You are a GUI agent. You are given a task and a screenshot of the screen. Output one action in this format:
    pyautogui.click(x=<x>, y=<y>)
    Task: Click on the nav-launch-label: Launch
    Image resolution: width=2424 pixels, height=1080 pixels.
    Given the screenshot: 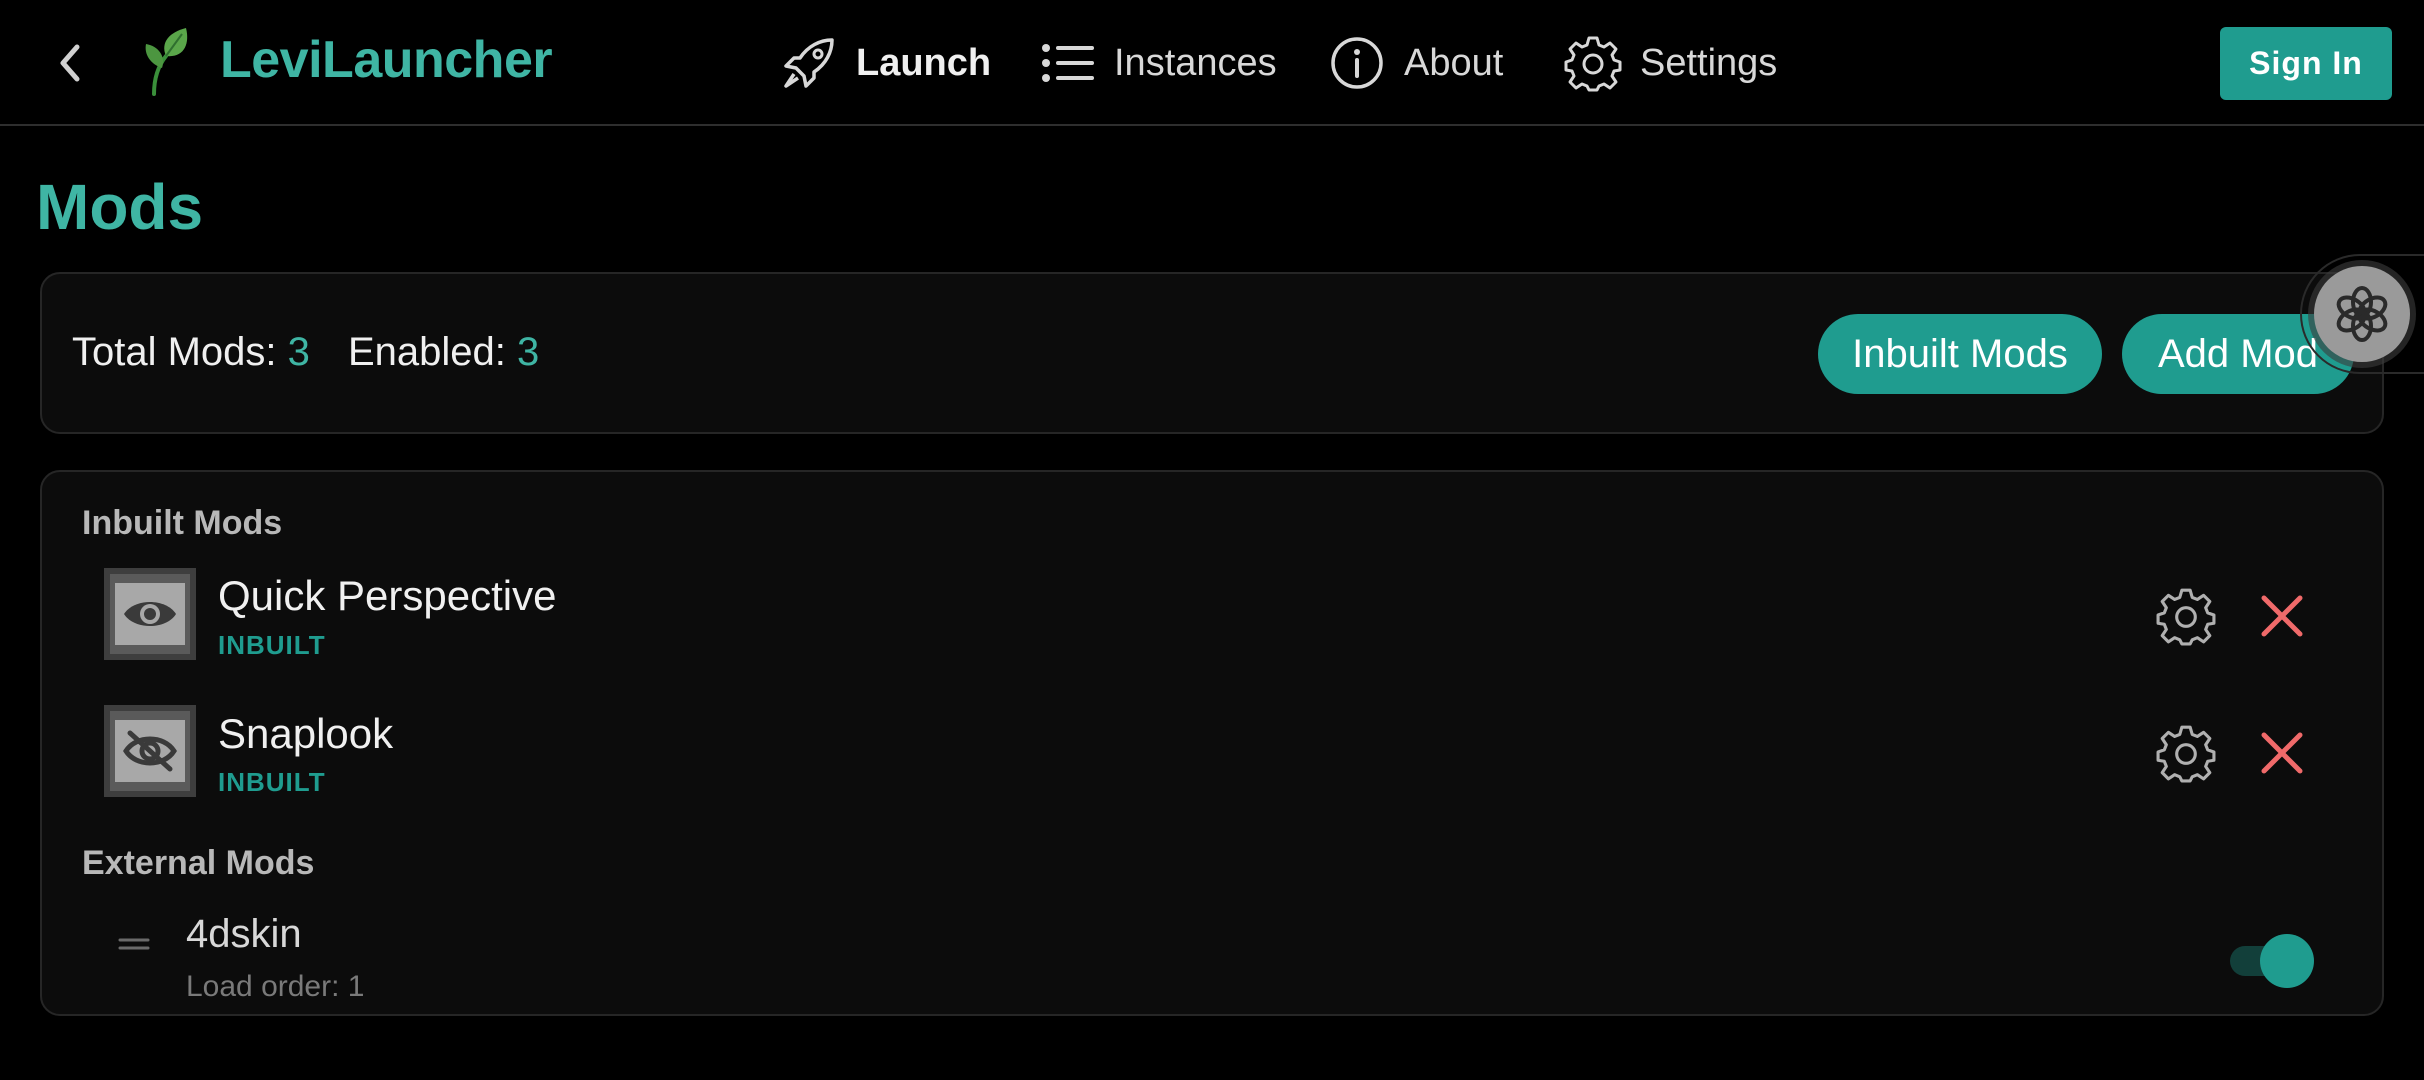 What is the action you would take?
    pyautogui.click(x=924, y=62)
    